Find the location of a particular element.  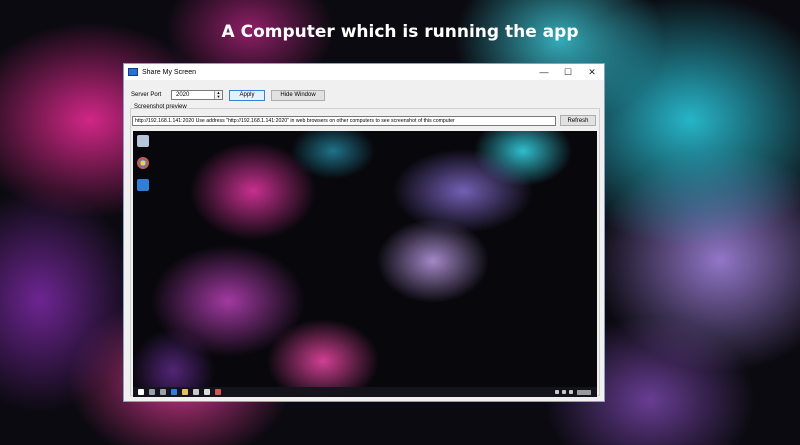

system-tray is located at coordinates (571, 392).